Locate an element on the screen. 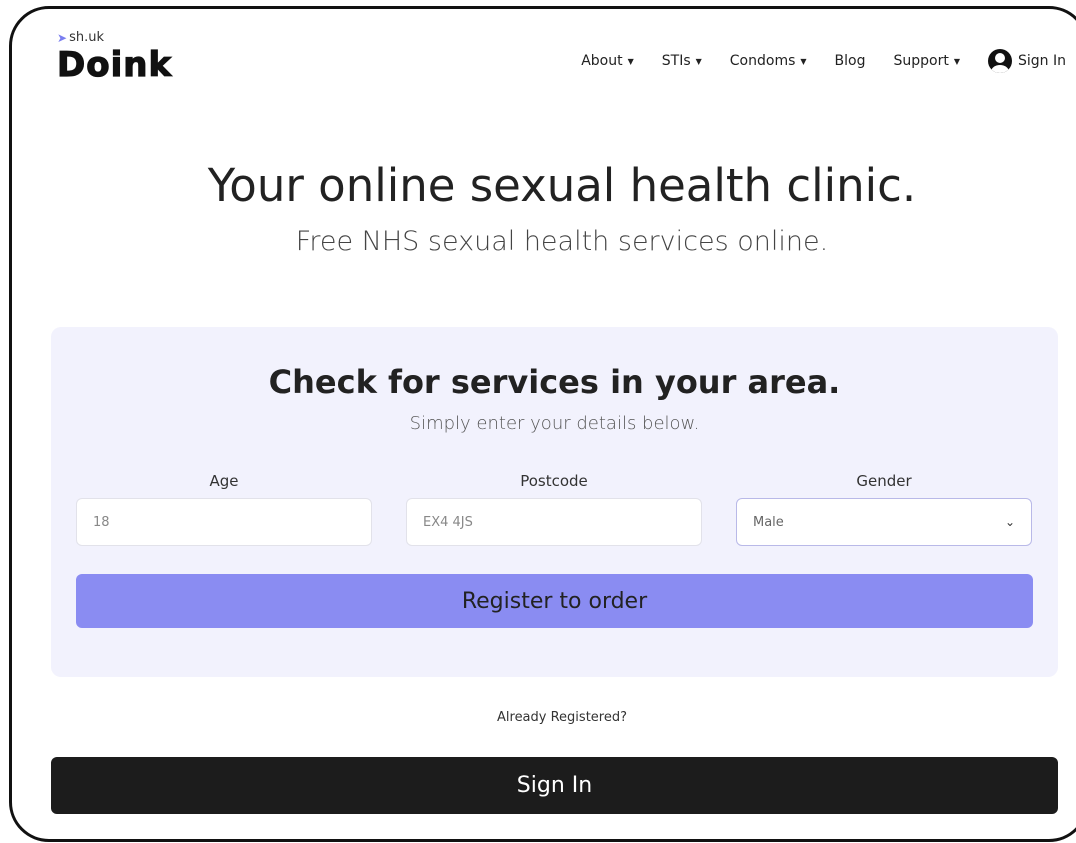 This screenshot has height=843, width=1076. nav-signin-link: Sign In is located at coordinates (1027, 61).